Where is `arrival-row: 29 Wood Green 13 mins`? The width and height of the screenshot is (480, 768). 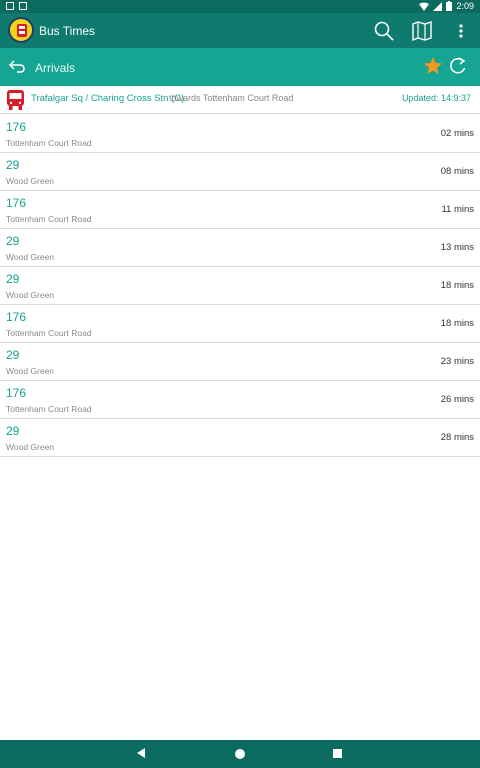 arrival-row: 29 Wood Green 13 mins is located at coordinates (240, 248).